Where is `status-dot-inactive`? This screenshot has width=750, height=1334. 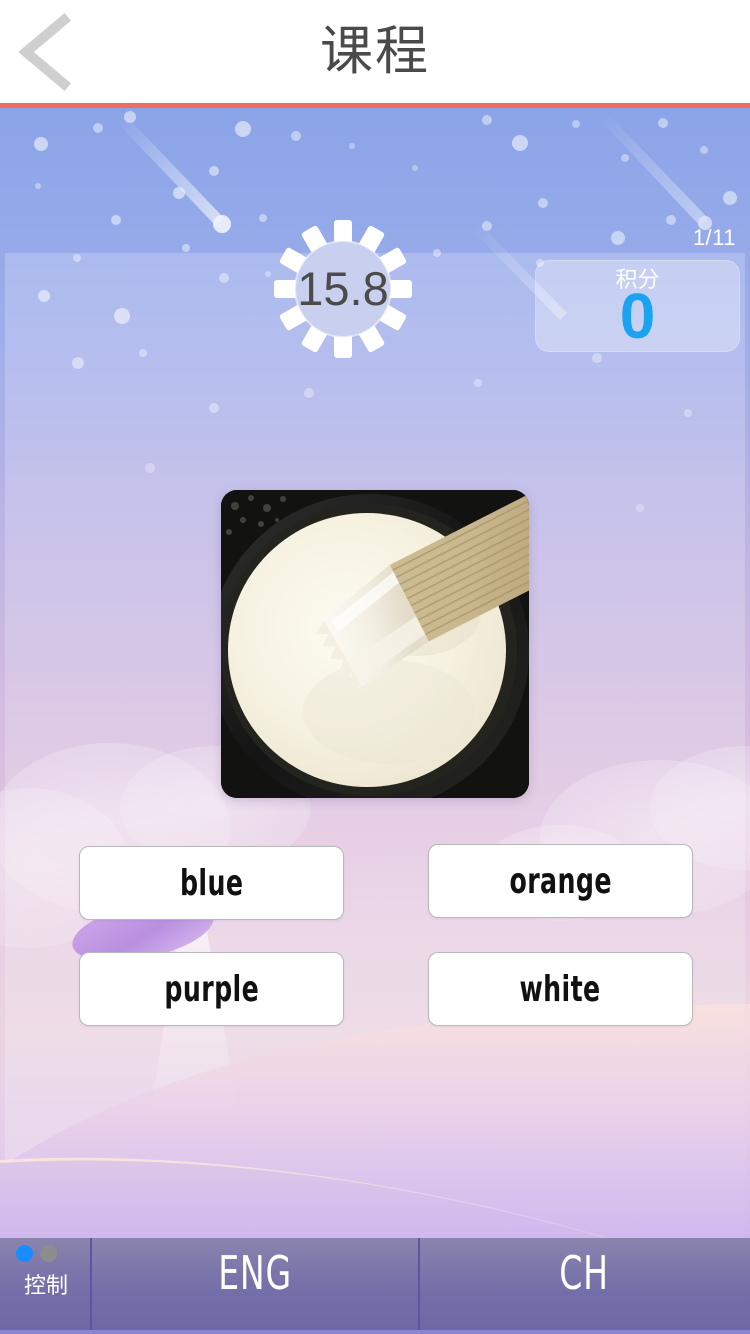
status-dot-inactive is located at coordinates (48, 1253).